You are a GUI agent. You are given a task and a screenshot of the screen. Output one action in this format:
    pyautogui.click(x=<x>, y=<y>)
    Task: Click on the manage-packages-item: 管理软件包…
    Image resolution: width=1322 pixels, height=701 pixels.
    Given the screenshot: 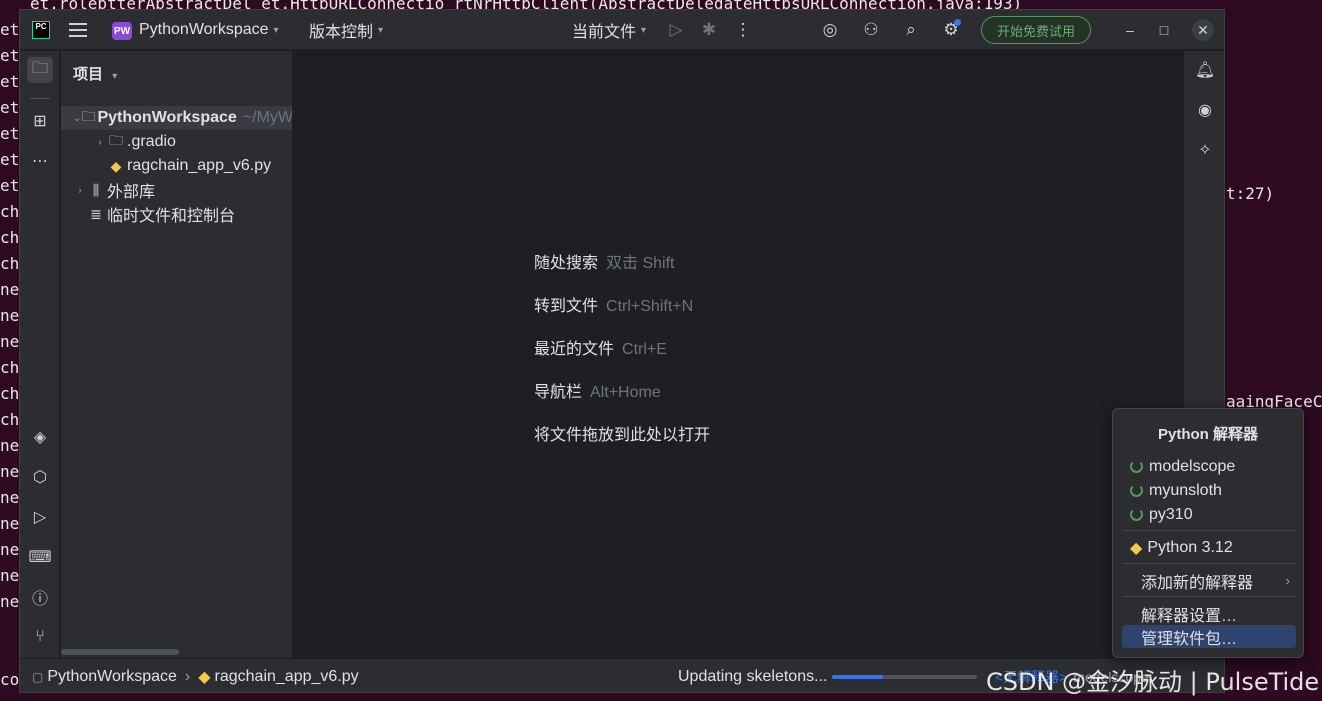 What is the action you would take?
    pyautogui.click(x=1209, y=636)
    